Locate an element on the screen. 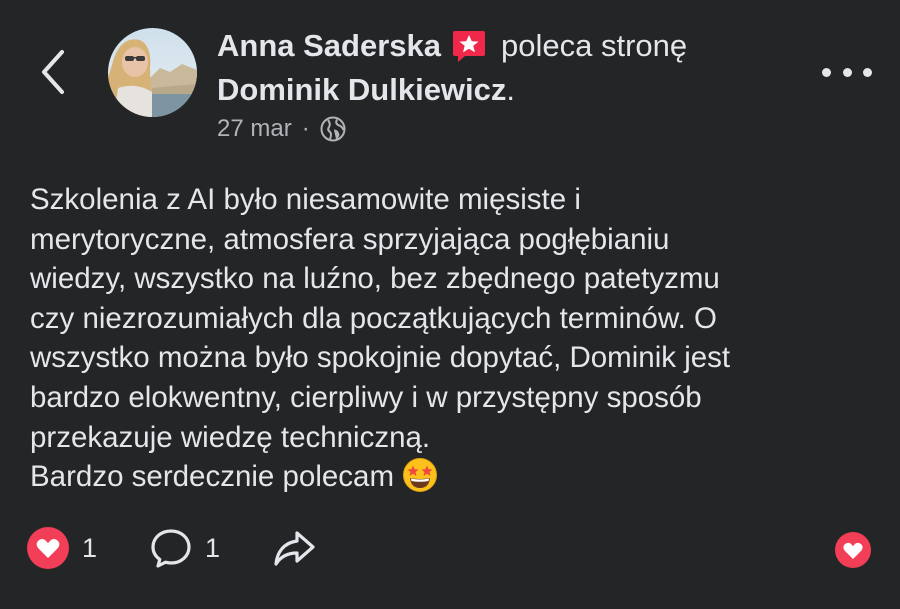 This screenshot has height=609, width=900. post-text-line: przekazuje wiedzę techniczną. is located at coordinates (230, 437).